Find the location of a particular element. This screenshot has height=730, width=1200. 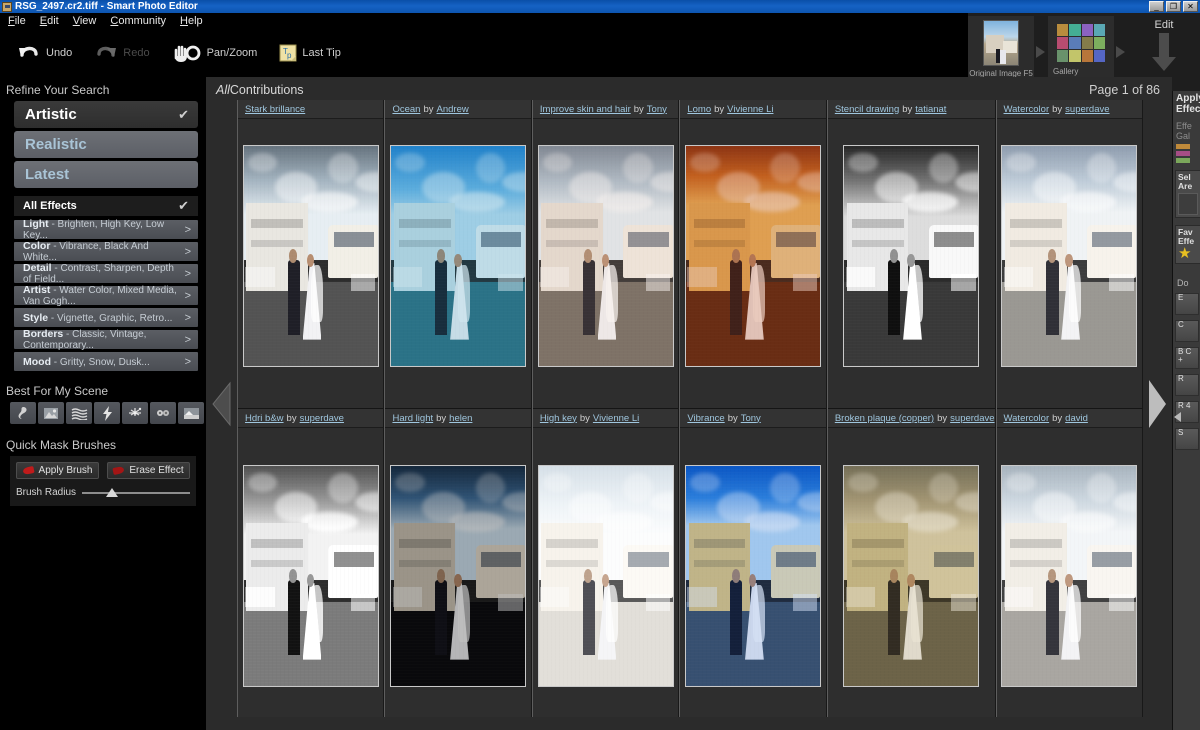

contribution-cell: Hard light by helen is located at coordinates (458, 563).